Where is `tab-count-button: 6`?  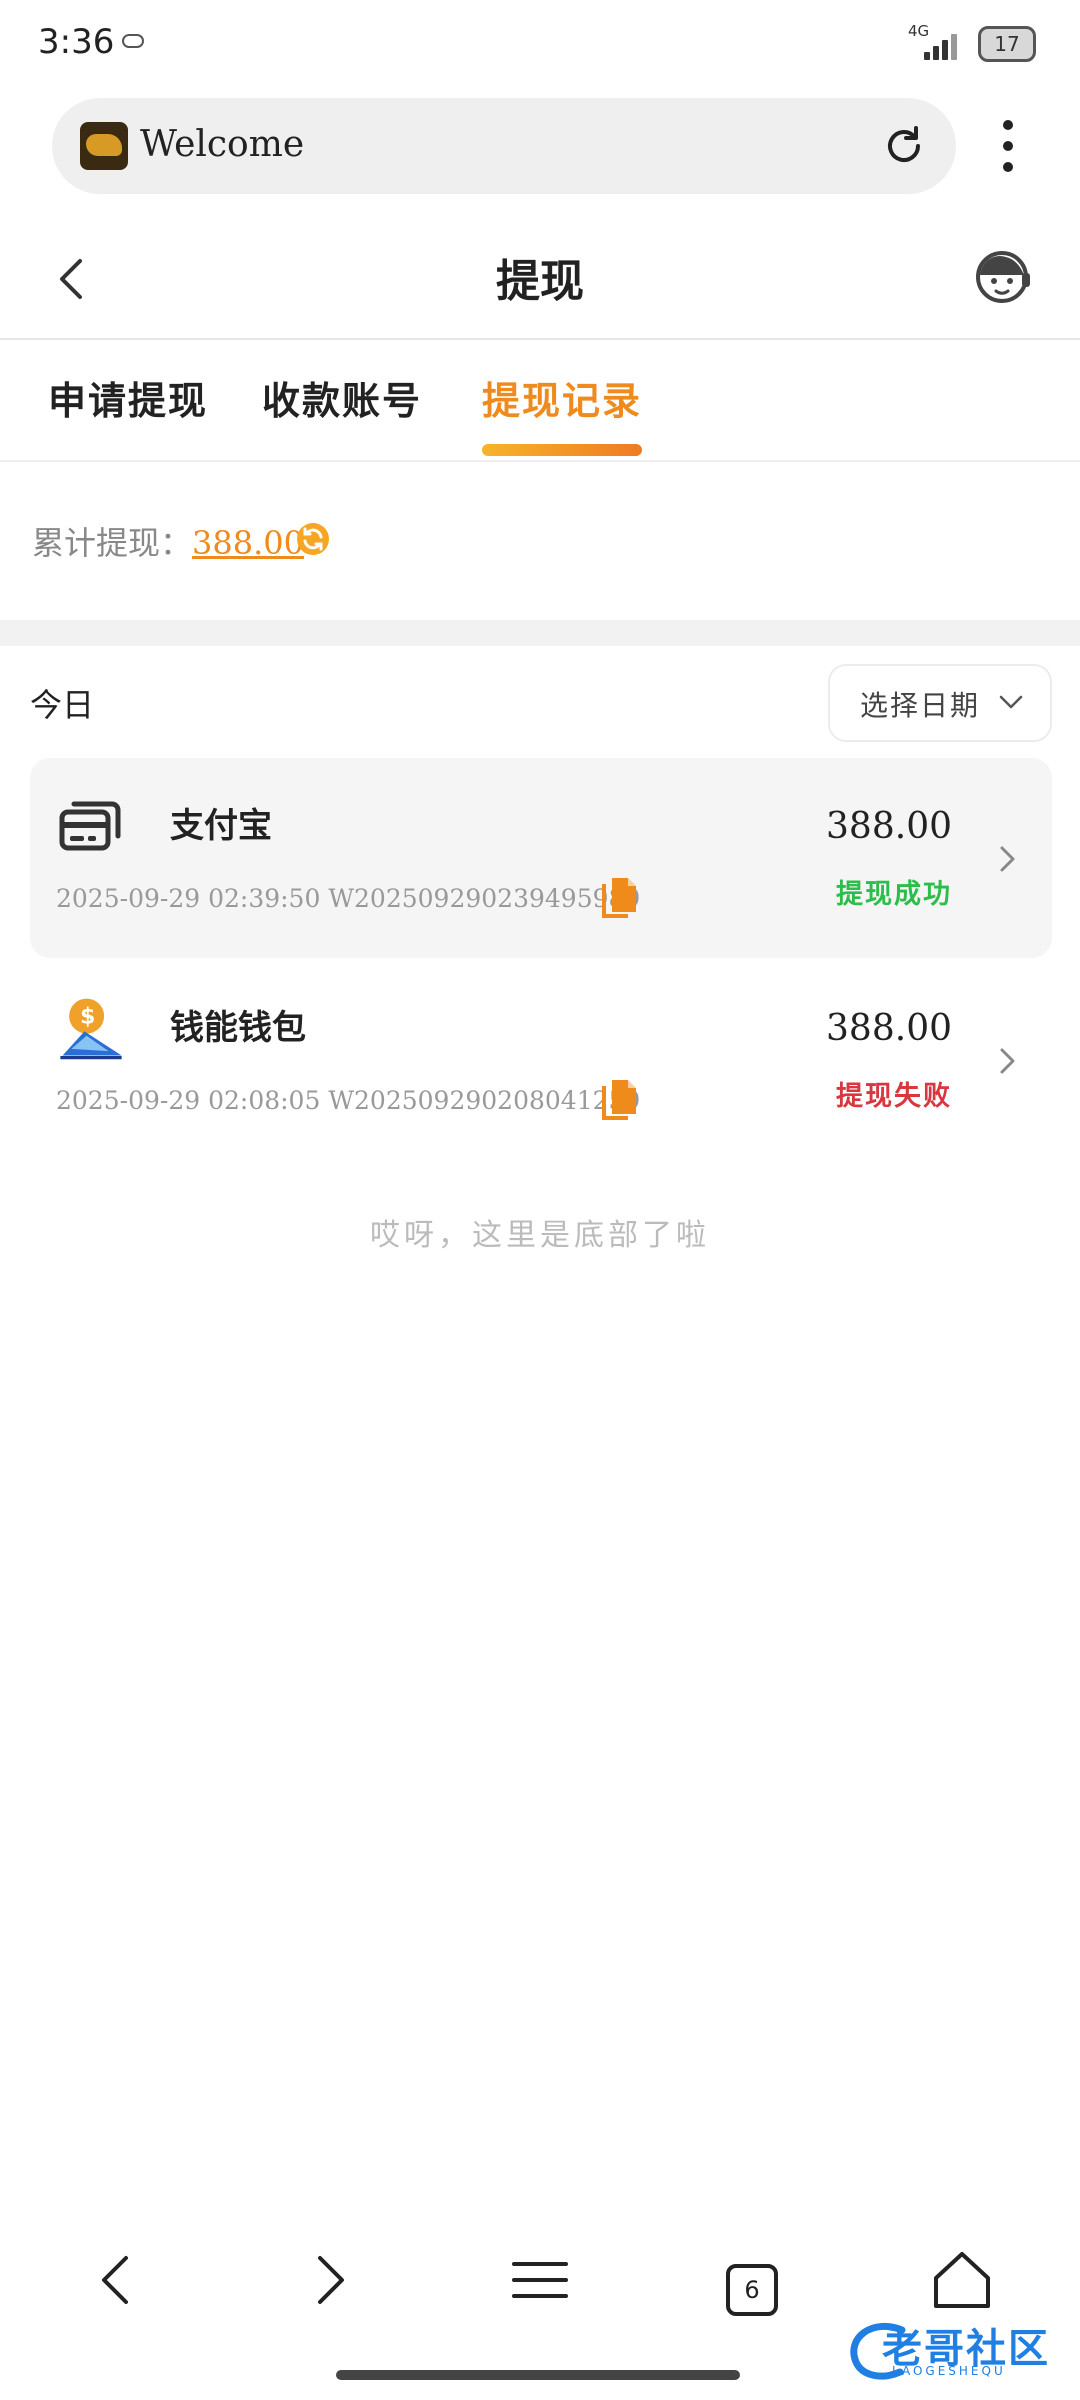
tab-count-button: 6 is located at coordinates (752, 2290).